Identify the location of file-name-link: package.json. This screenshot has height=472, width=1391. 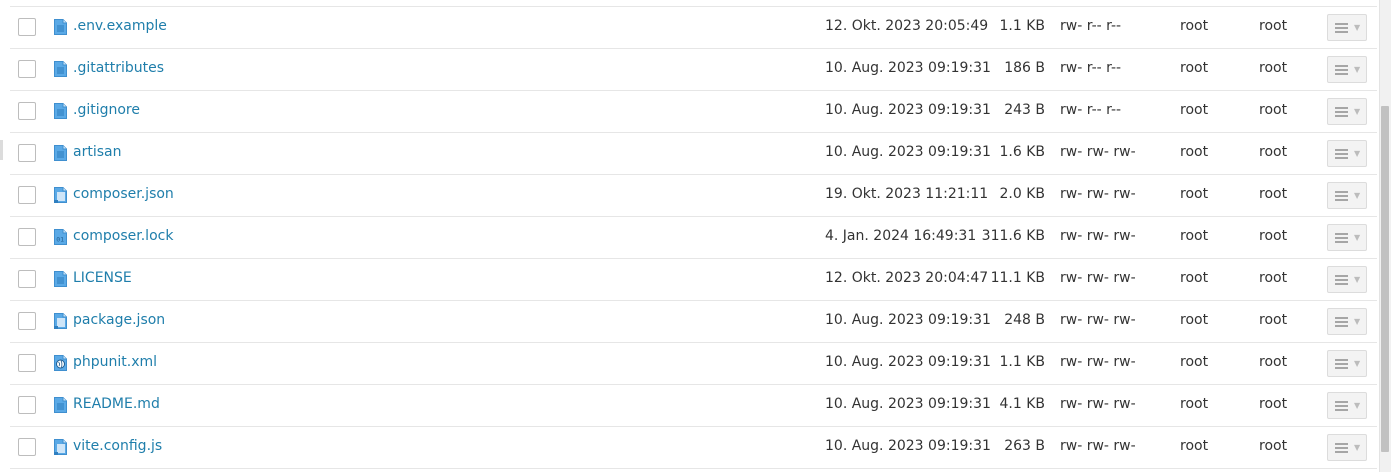
(119, 320).